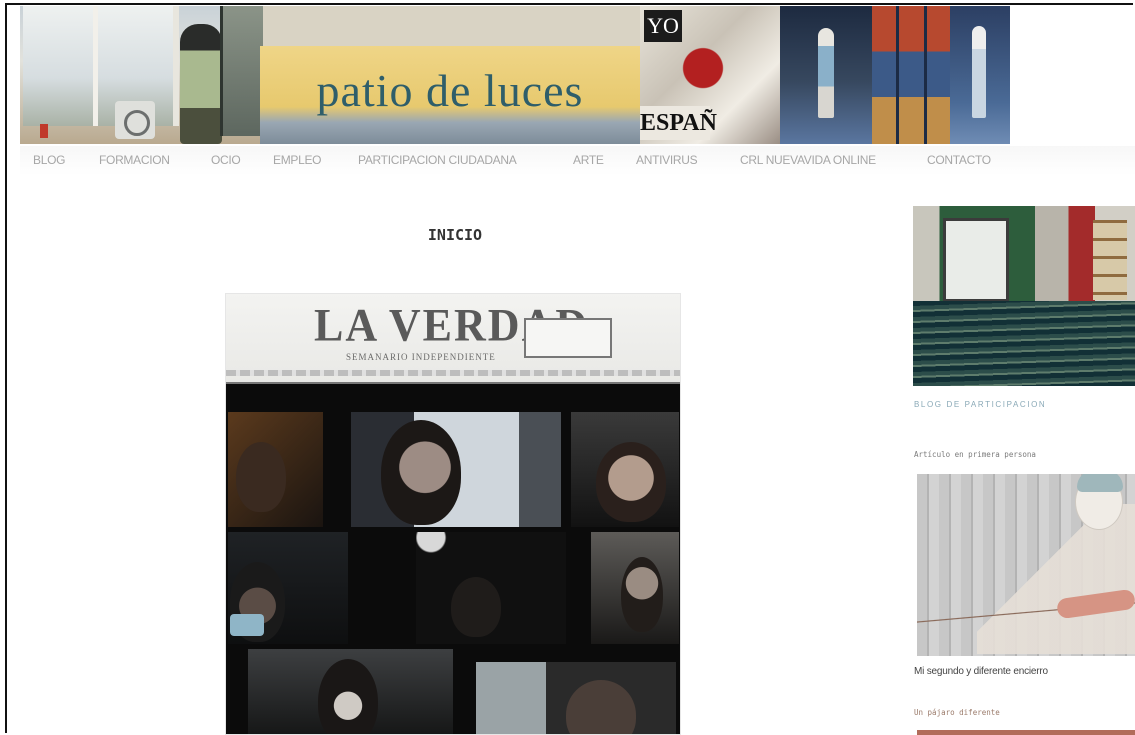 Image resolution: width=1135 pixels, height=735 pixels. Describe the element at coordinates (980, 404) in the screenshot. I see `sidebar-link-blog-participacion: BLOG DE PARTICIPACION` at that location.